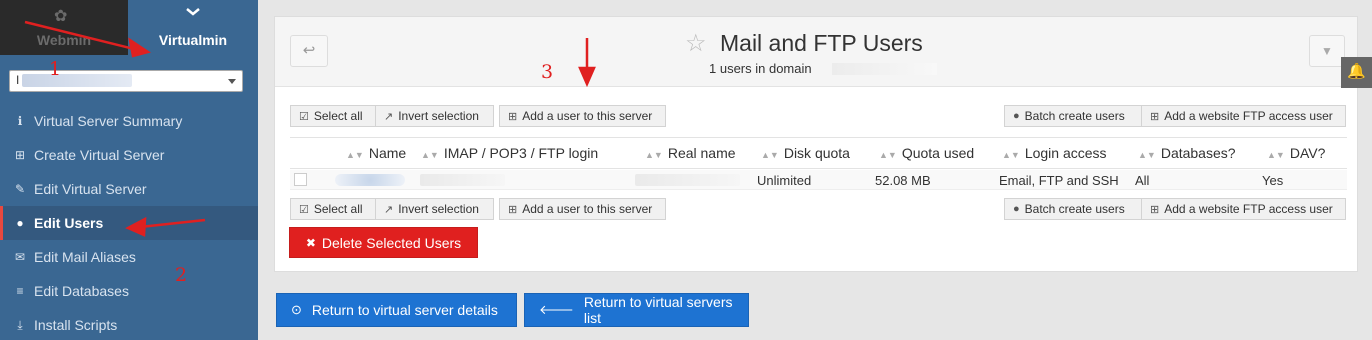 This screenshot has width=1372, height=340. I want to click on batch-create-button-bottom: ● Batch create users, so click(1073, 209).